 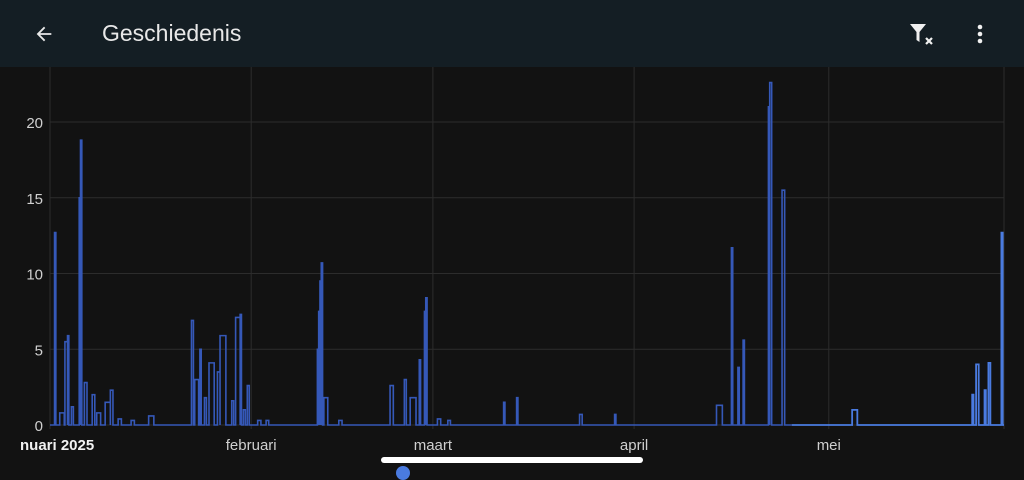 I want to click on y-tick-label: 0, so click(x=39, y=426).